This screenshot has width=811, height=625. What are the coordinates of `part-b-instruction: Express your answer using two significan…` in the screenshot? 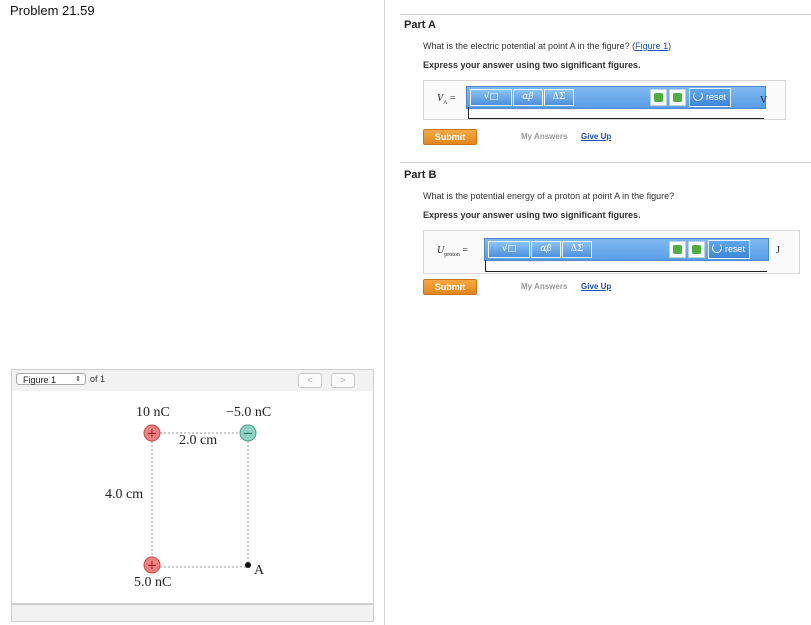 It's located at (532, 215).